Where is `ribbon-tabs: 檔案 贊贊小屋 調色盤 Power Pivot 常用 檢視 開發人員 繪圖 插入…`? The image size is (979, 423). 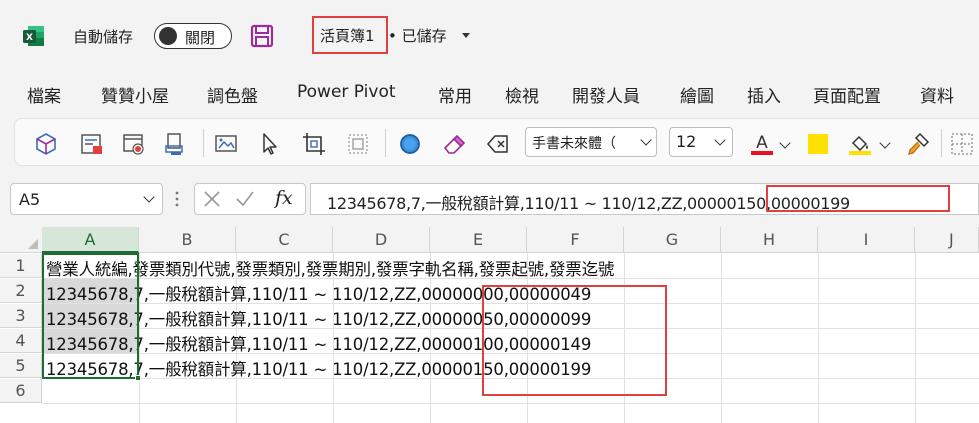
ribbon-tabs: 檔案 贊贊小屋 調色盤 Power Pivot 常用 檢視 開發人員 繪圖 插入… is located at coordinates (489, 95).